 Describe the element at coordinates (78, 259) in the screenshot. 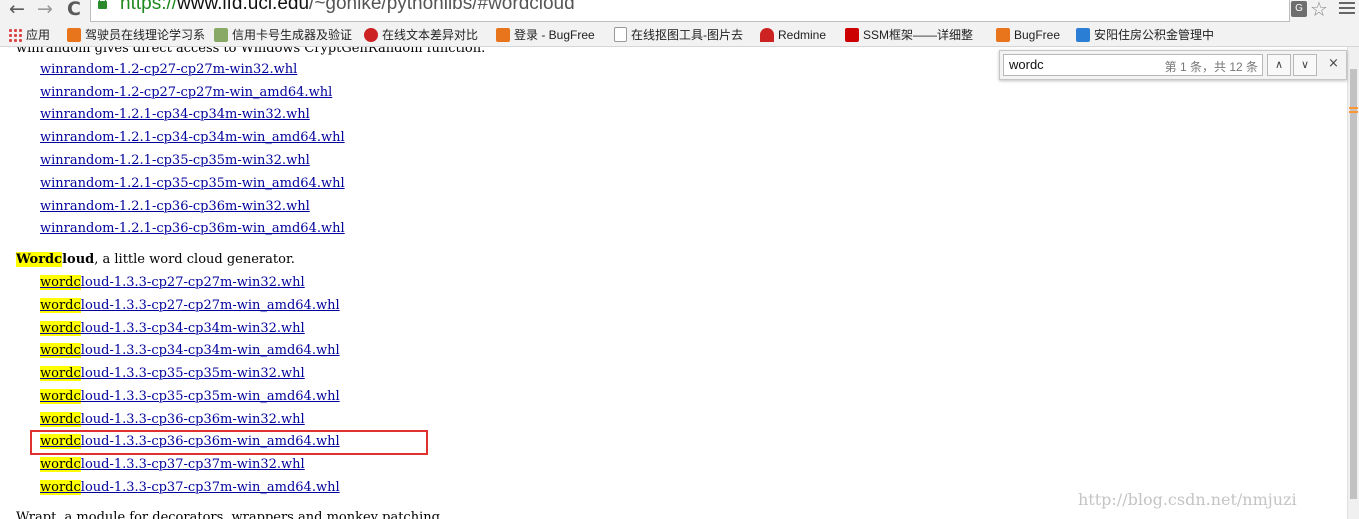

I see `package-name-rest: loud` at that location.